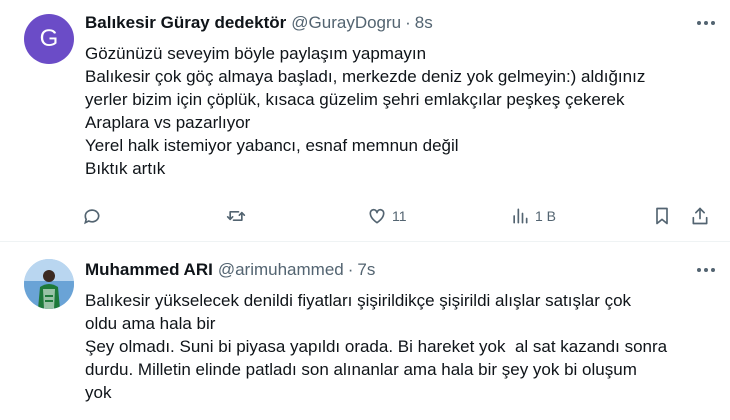 Image resolution: width=730 pixels, height=420 pixels. What do you see at coordinates (365, 216) in the screenshot?
I see `tweet-actions: 11 1 B` at bounding box center [365, 216].